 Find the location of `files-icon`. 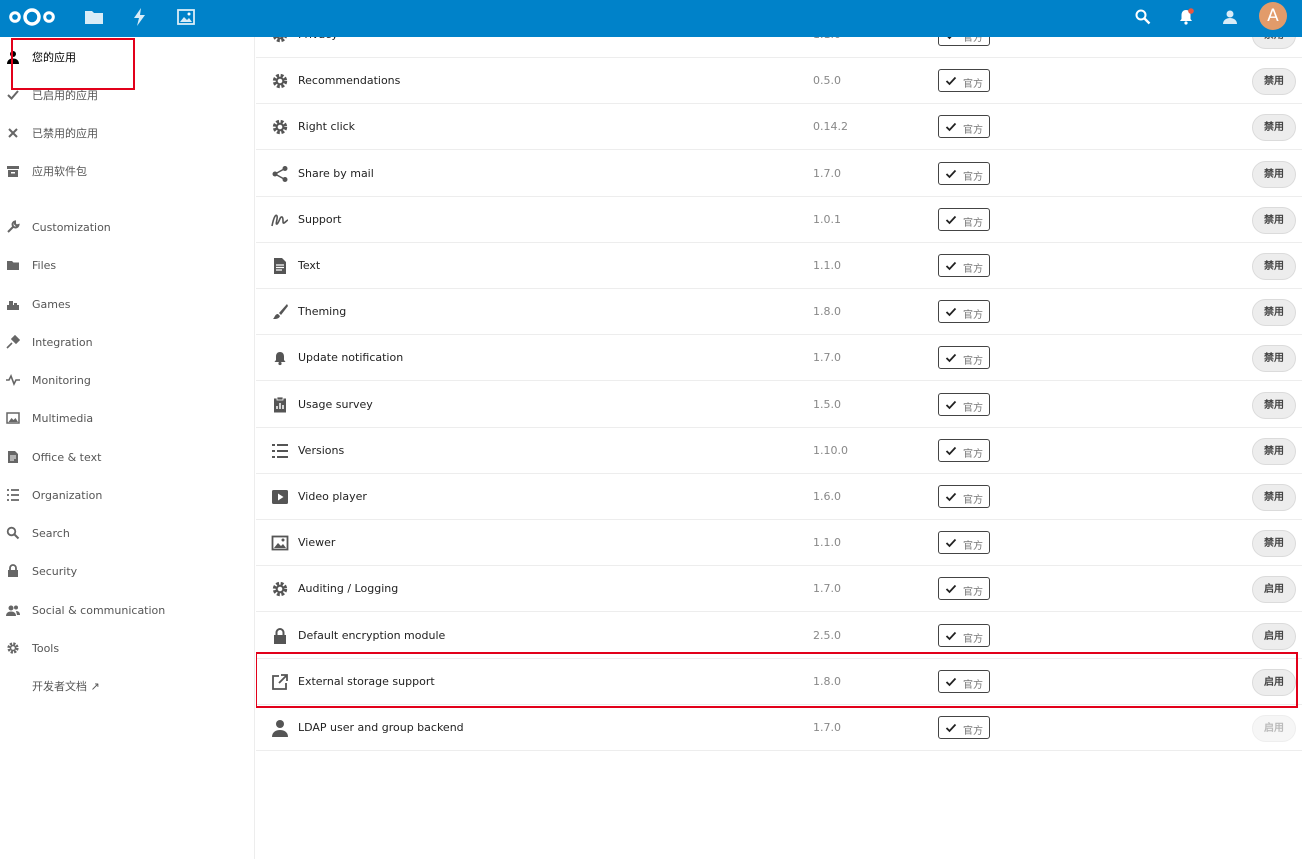

files-icon is located at coordinates (94, 17).